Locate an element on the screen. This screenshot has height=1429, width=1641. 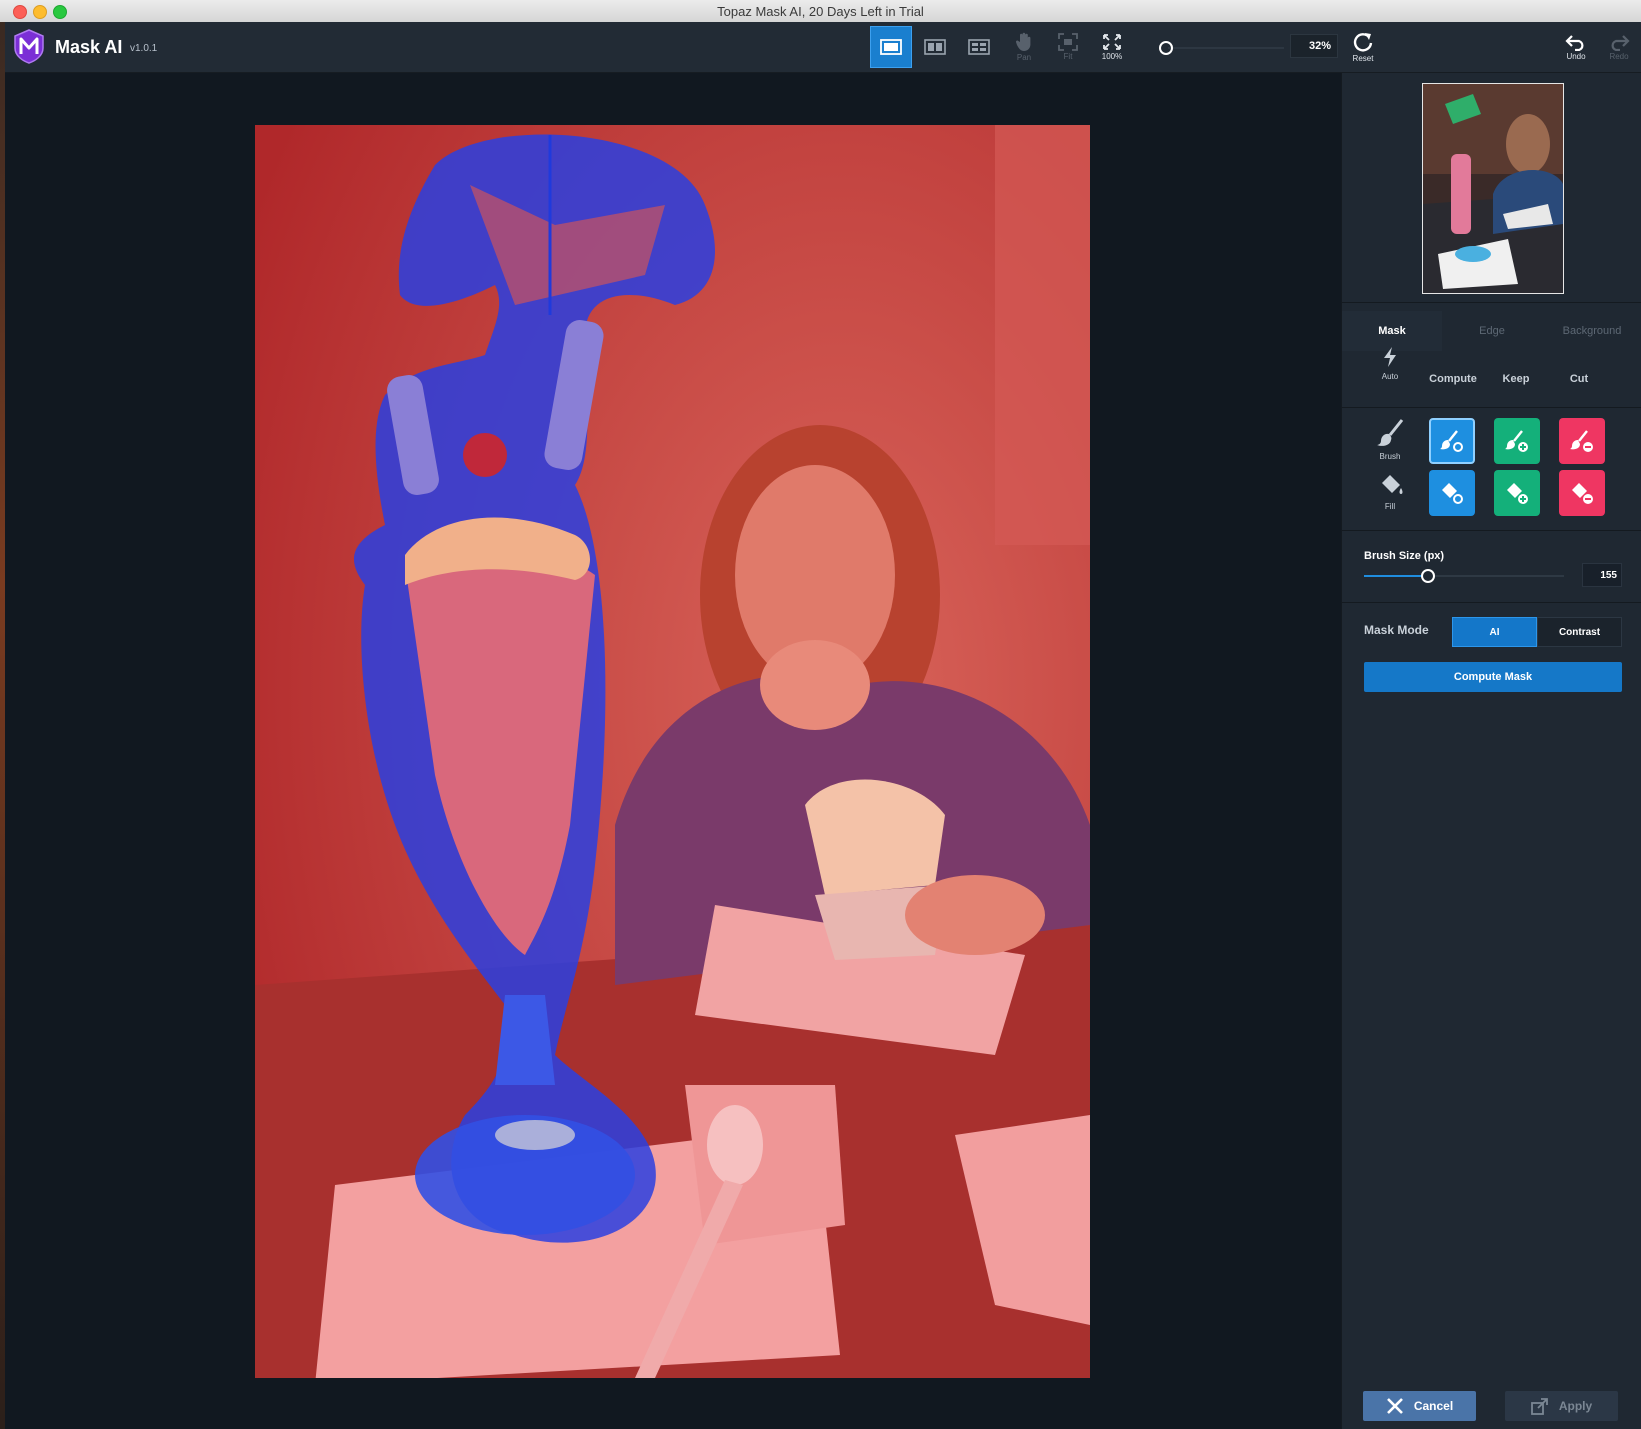
redo-icon is located at coordinates (1620, 43).